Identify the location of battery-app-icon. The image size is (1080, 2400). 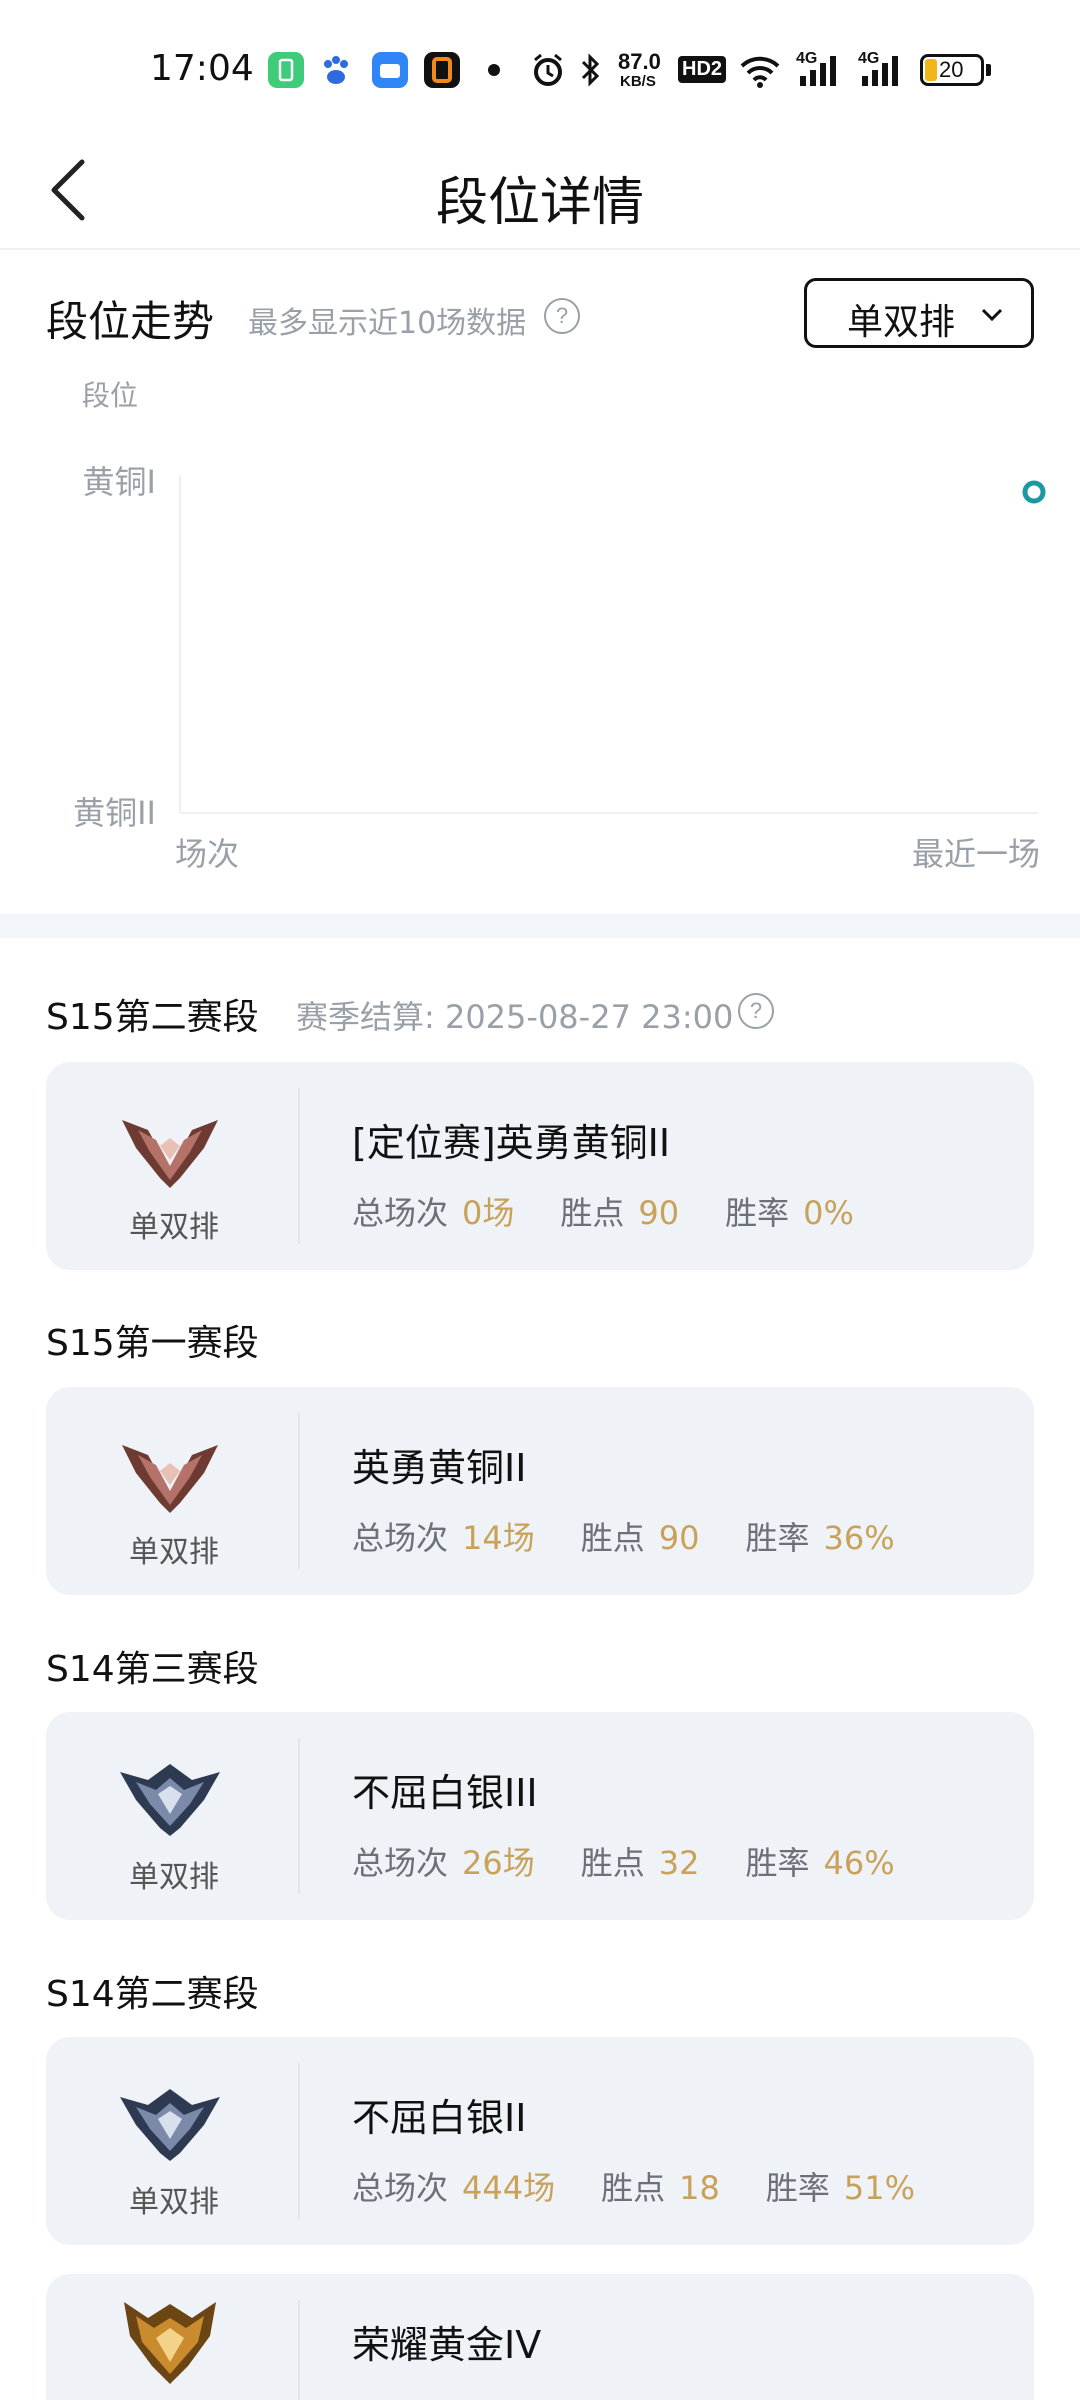
(286, 70).